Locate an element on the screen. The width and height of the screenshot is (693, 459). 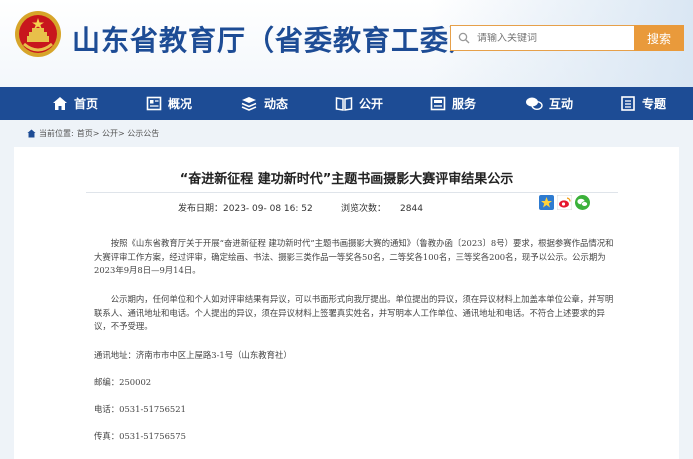
publish-date: 发布日期：2023- 09- 08 16: 52 is located at coordinates (245, 207).